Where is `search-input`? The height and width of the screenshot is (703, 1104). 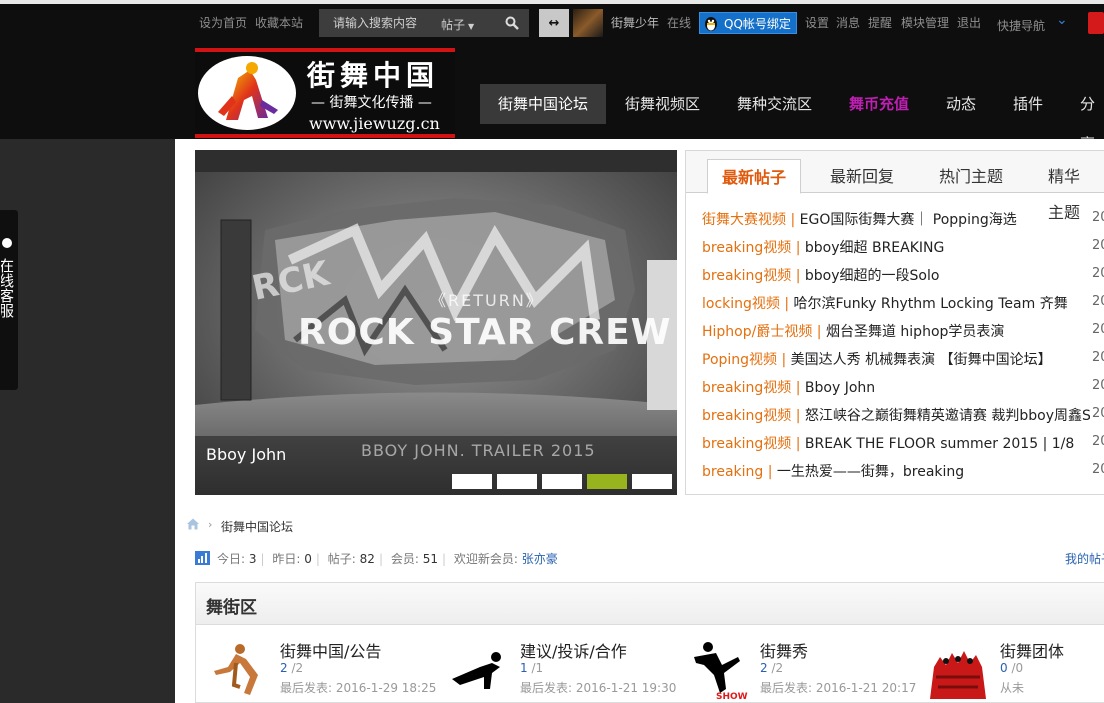
search-input is located at coordinates (379, 23).